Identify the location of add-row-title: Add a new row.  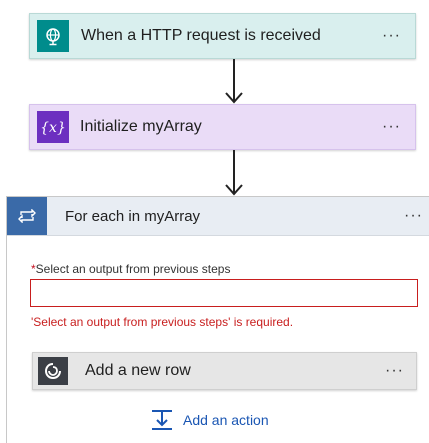
(138, 370).